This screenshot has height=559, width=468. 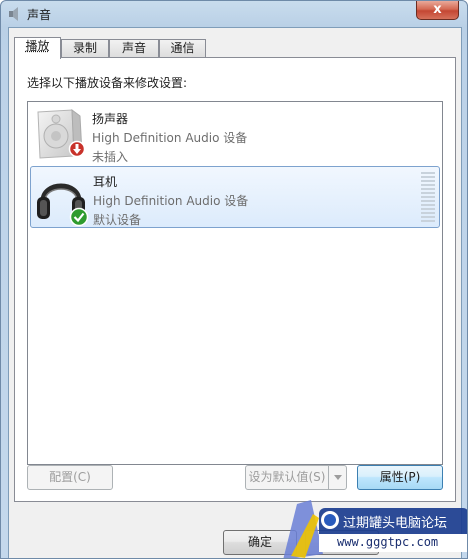 What do you see at coordinates (234, 14) in the screenshot?
I see `title-bar: 声音 x` at bounding box center [234, 14].